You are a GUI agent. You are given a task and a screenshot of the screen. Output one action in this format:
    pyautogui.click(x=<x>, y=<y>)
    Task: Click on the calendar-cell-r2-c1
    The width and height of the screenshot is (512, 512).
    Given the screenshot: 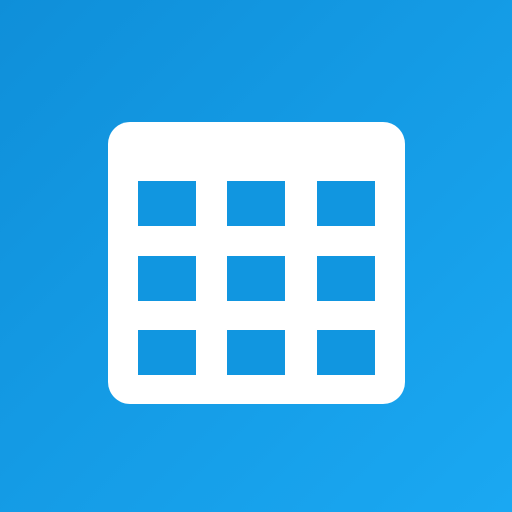 What is the action you would take?
    pyautogui.click(x=167, y=278)
    